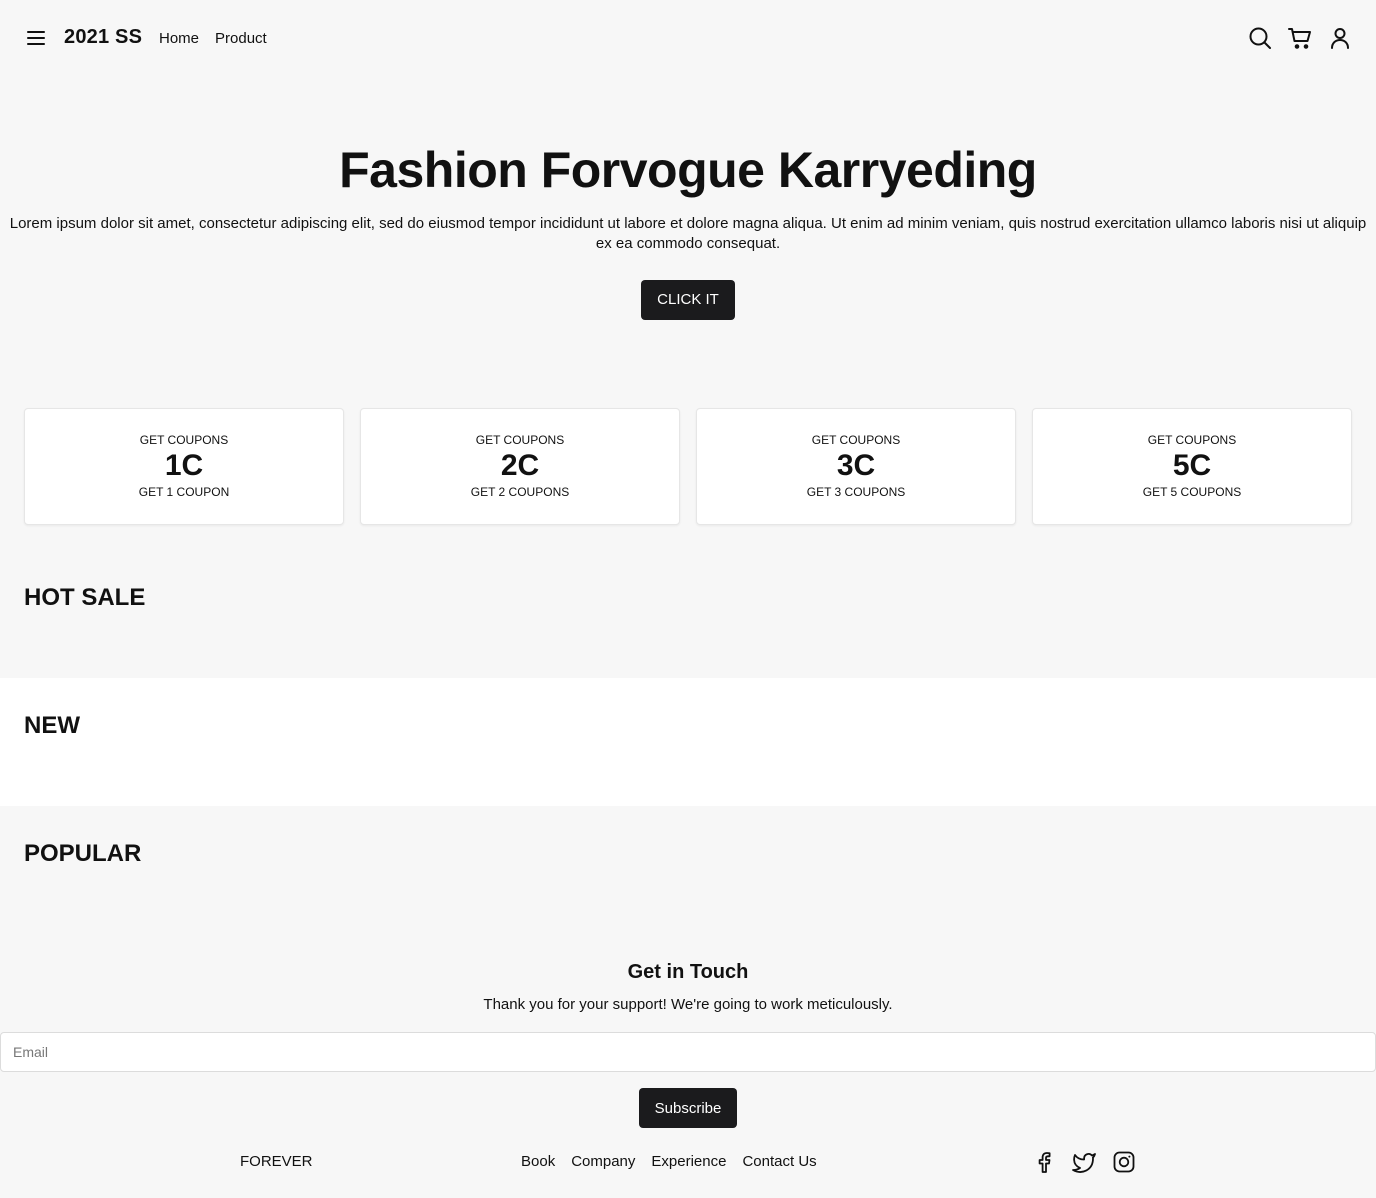 The image size is (1376, 1198). I want to click on hot-sale-section: HOT SALE, so click(688, 614).